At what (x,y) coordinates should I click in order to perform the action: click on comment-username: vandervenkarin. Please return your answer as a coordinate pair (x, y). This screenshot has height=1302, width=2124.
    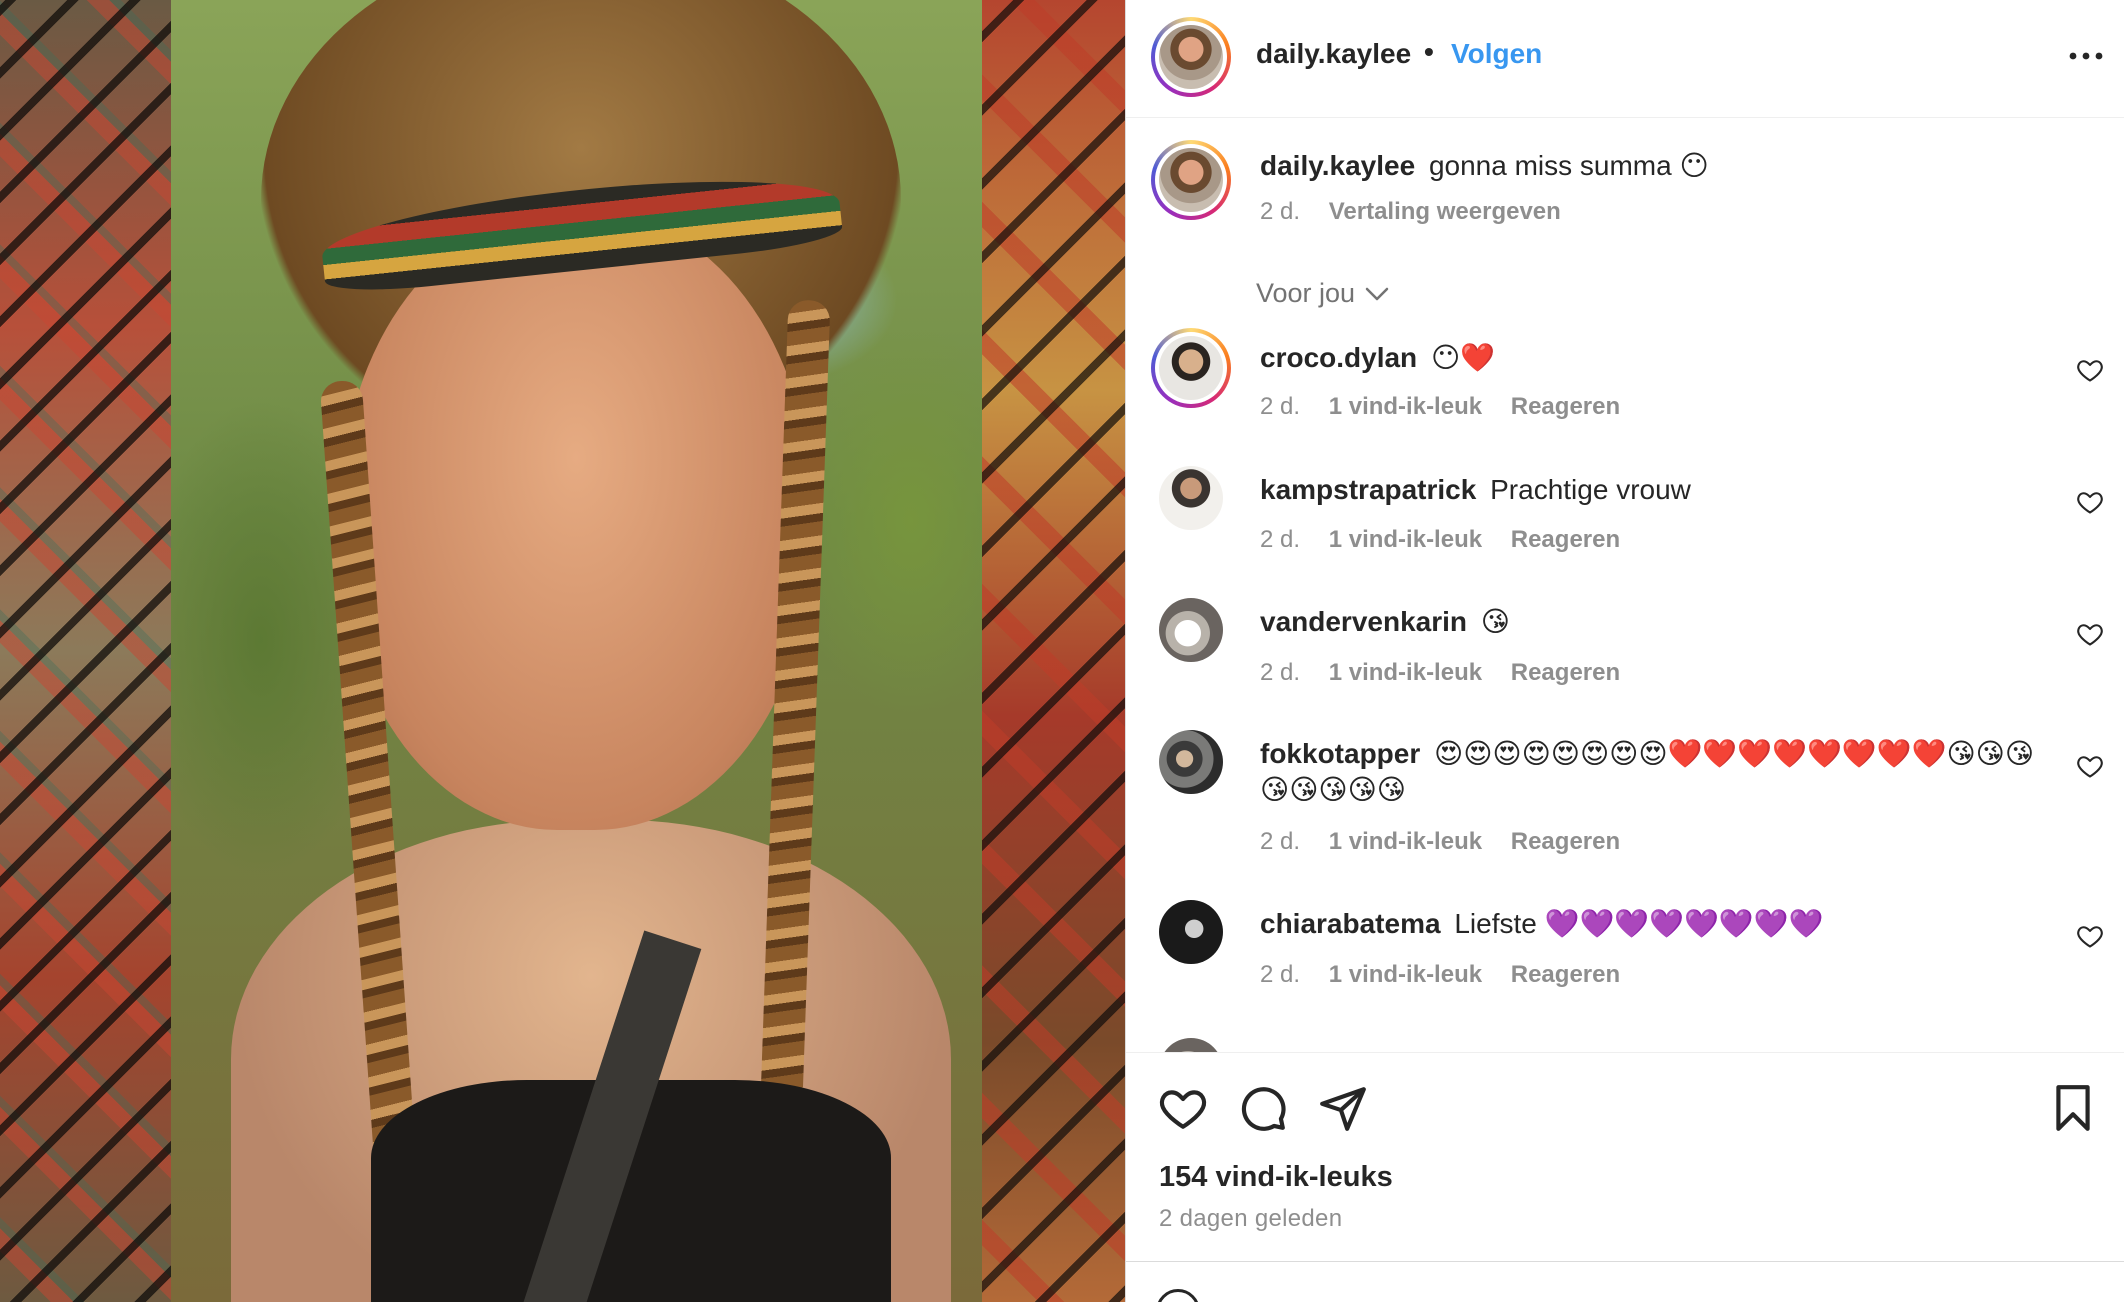
    Looking at the image, I should click on (1363, 621).